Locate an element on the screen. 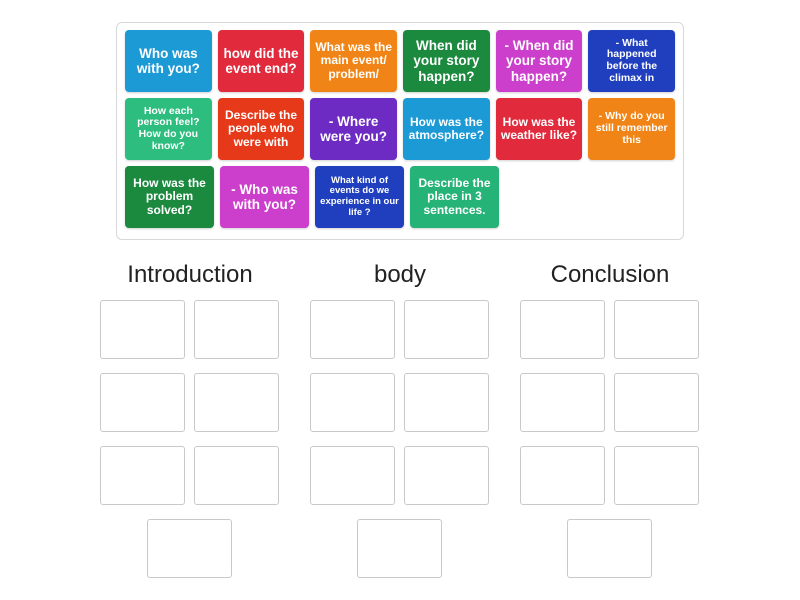 Image resolution: width=800 pixels, height=600 pixels. question-tile-label: - Why do you still remember this is located at coordinates (631, 128).